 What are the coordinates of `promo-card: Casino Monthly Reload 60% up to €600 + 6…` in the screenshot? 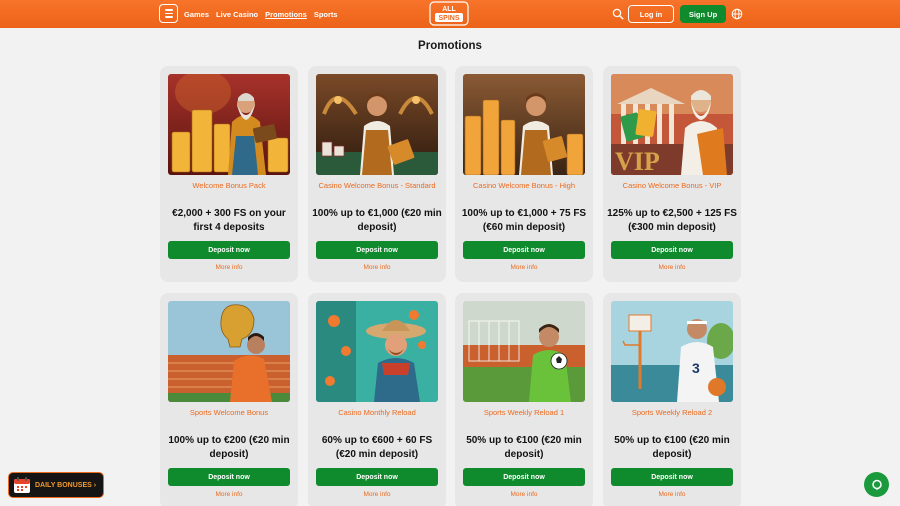 It's located at (377, 399).